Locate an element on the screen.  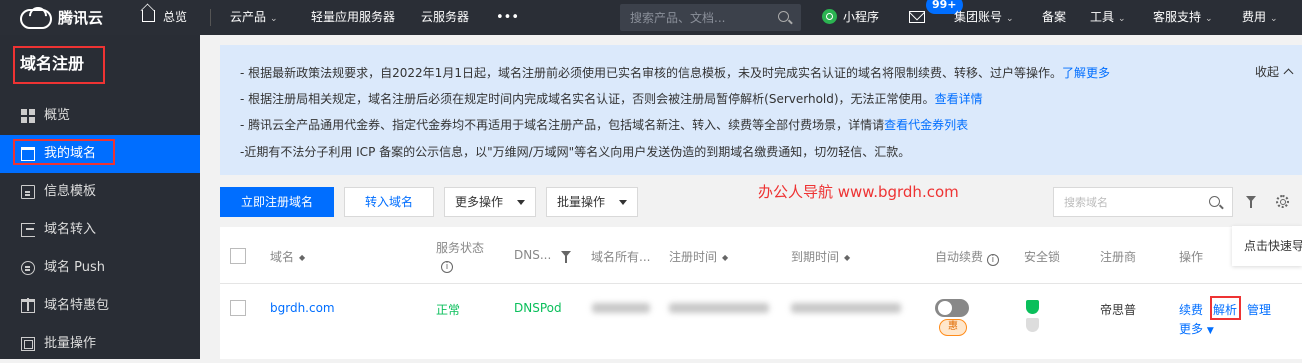
register-domain-button: 立即注册域名 is located at coordinates (277, 202).